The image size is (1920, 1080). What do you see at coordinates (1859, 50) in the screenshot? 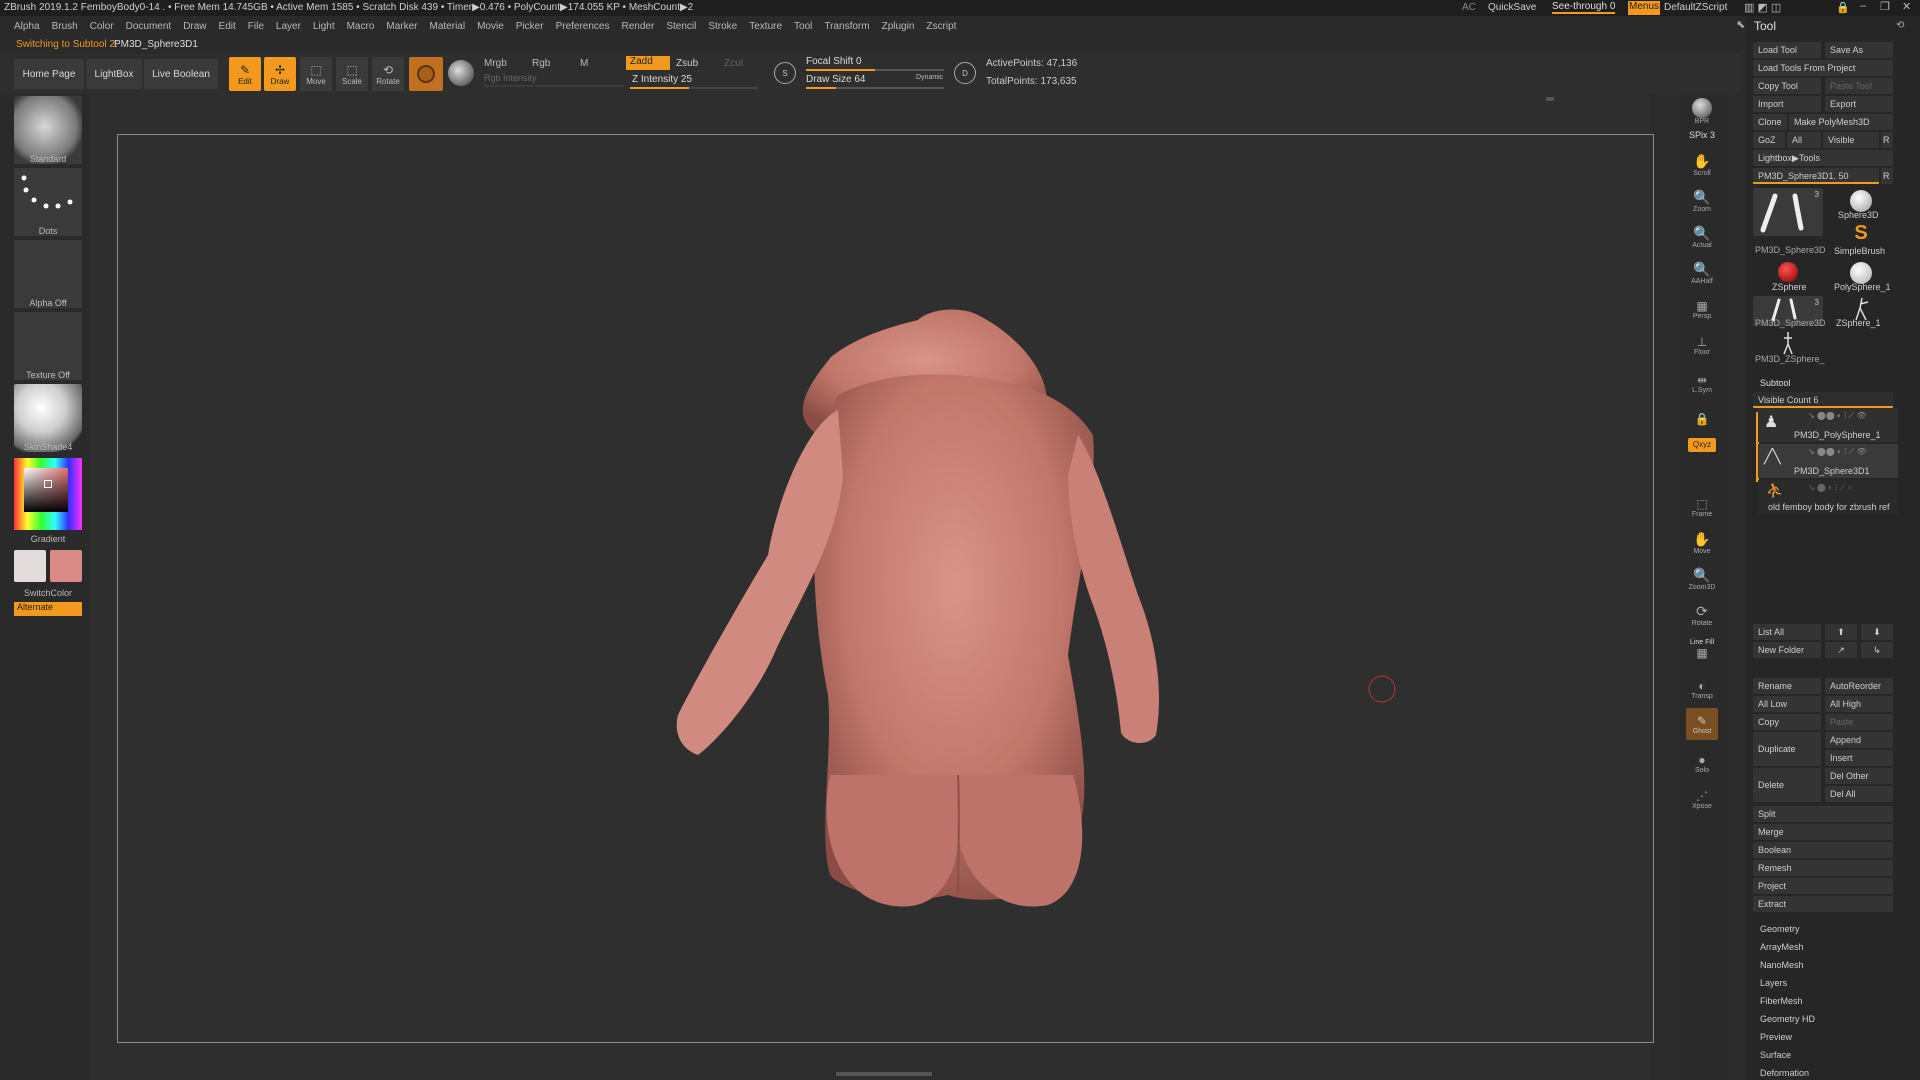
I see `save-as-button: Save As` at bounding box center [1859, 50].